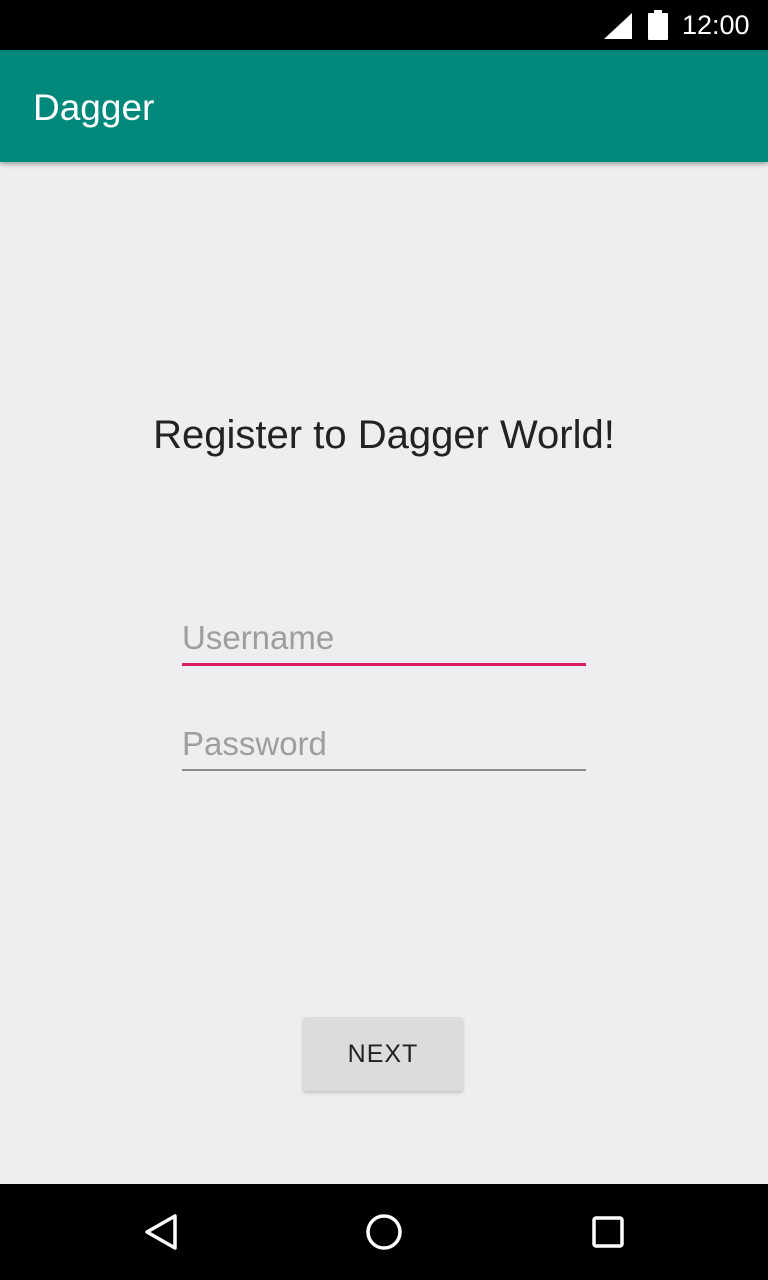 This screenshot has width=768, height=1280. I want to click on recents-icon, so click(608, 1232).